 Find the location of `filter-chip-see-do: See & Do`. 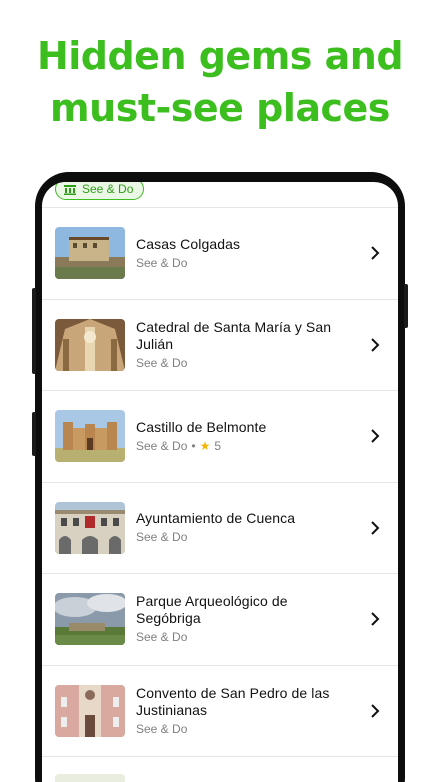

filter-chip-see-do: See & Do is located at coordinates (100, 191).